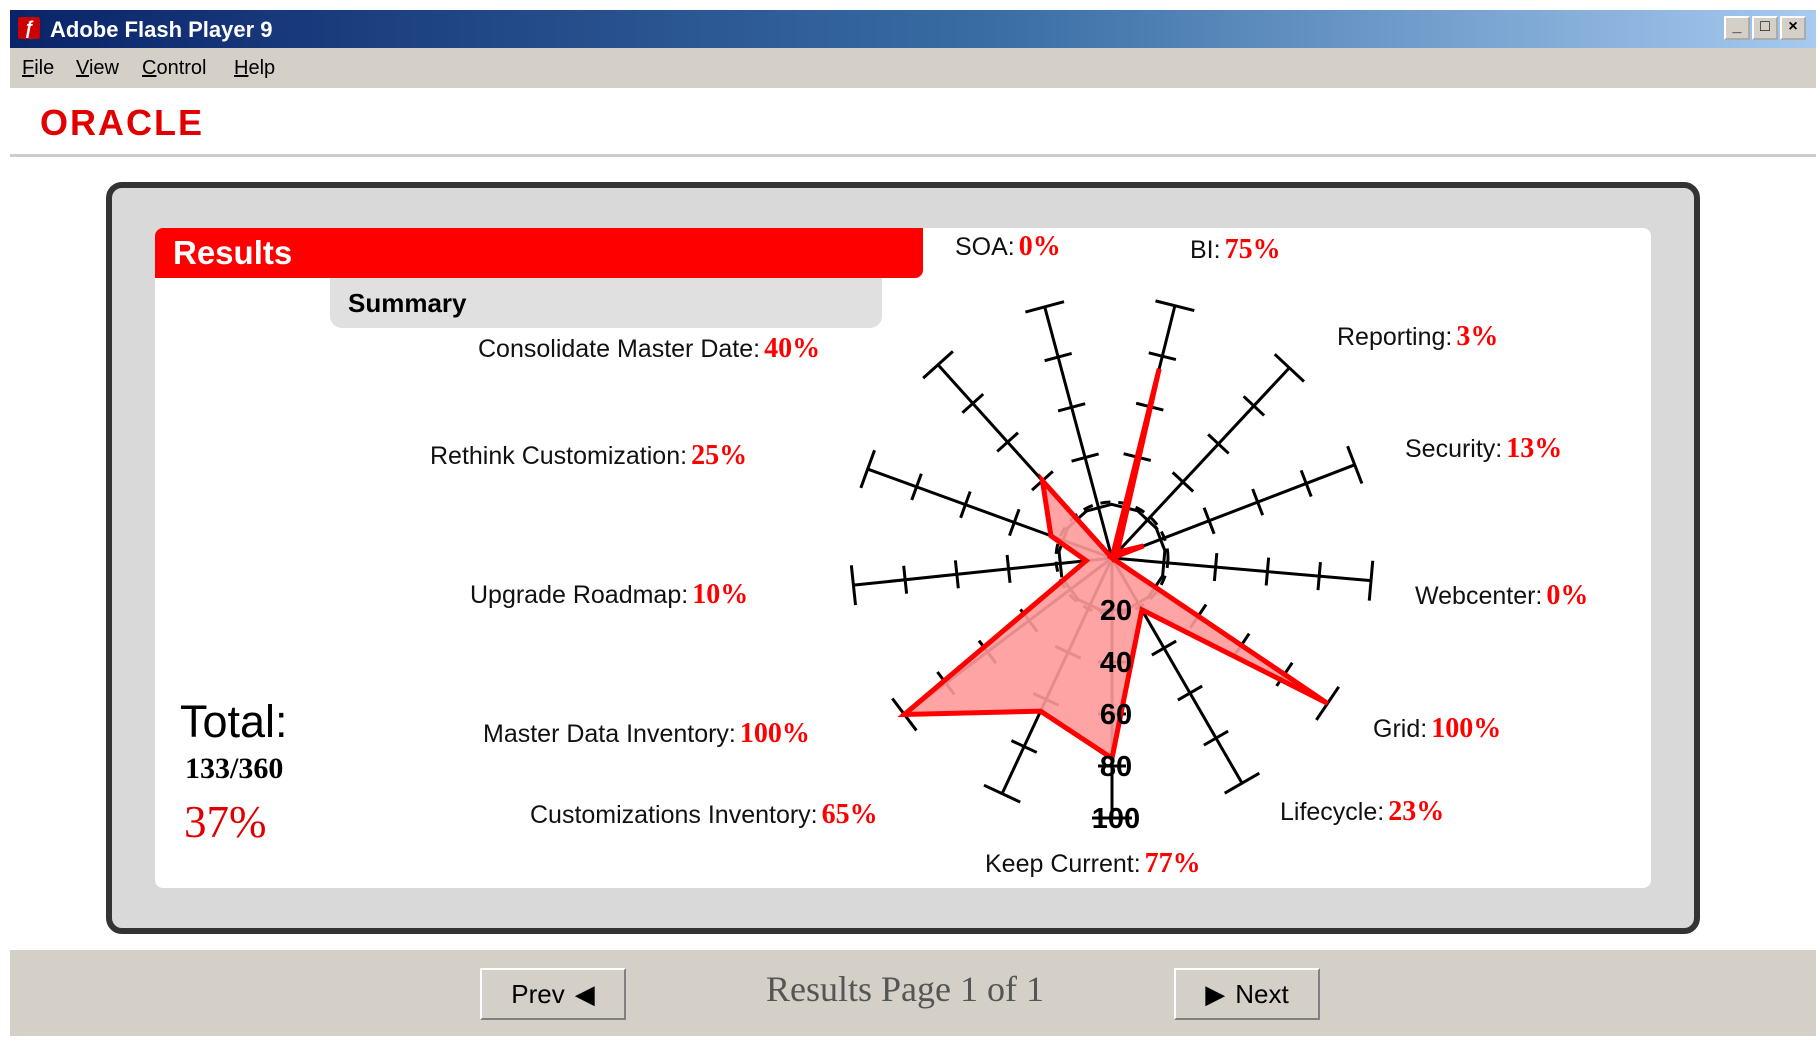  What do you see at coordinates (1453, 449) in the screenshot?
I see `axis-name: Security:` at bounding box center [1453, 449].